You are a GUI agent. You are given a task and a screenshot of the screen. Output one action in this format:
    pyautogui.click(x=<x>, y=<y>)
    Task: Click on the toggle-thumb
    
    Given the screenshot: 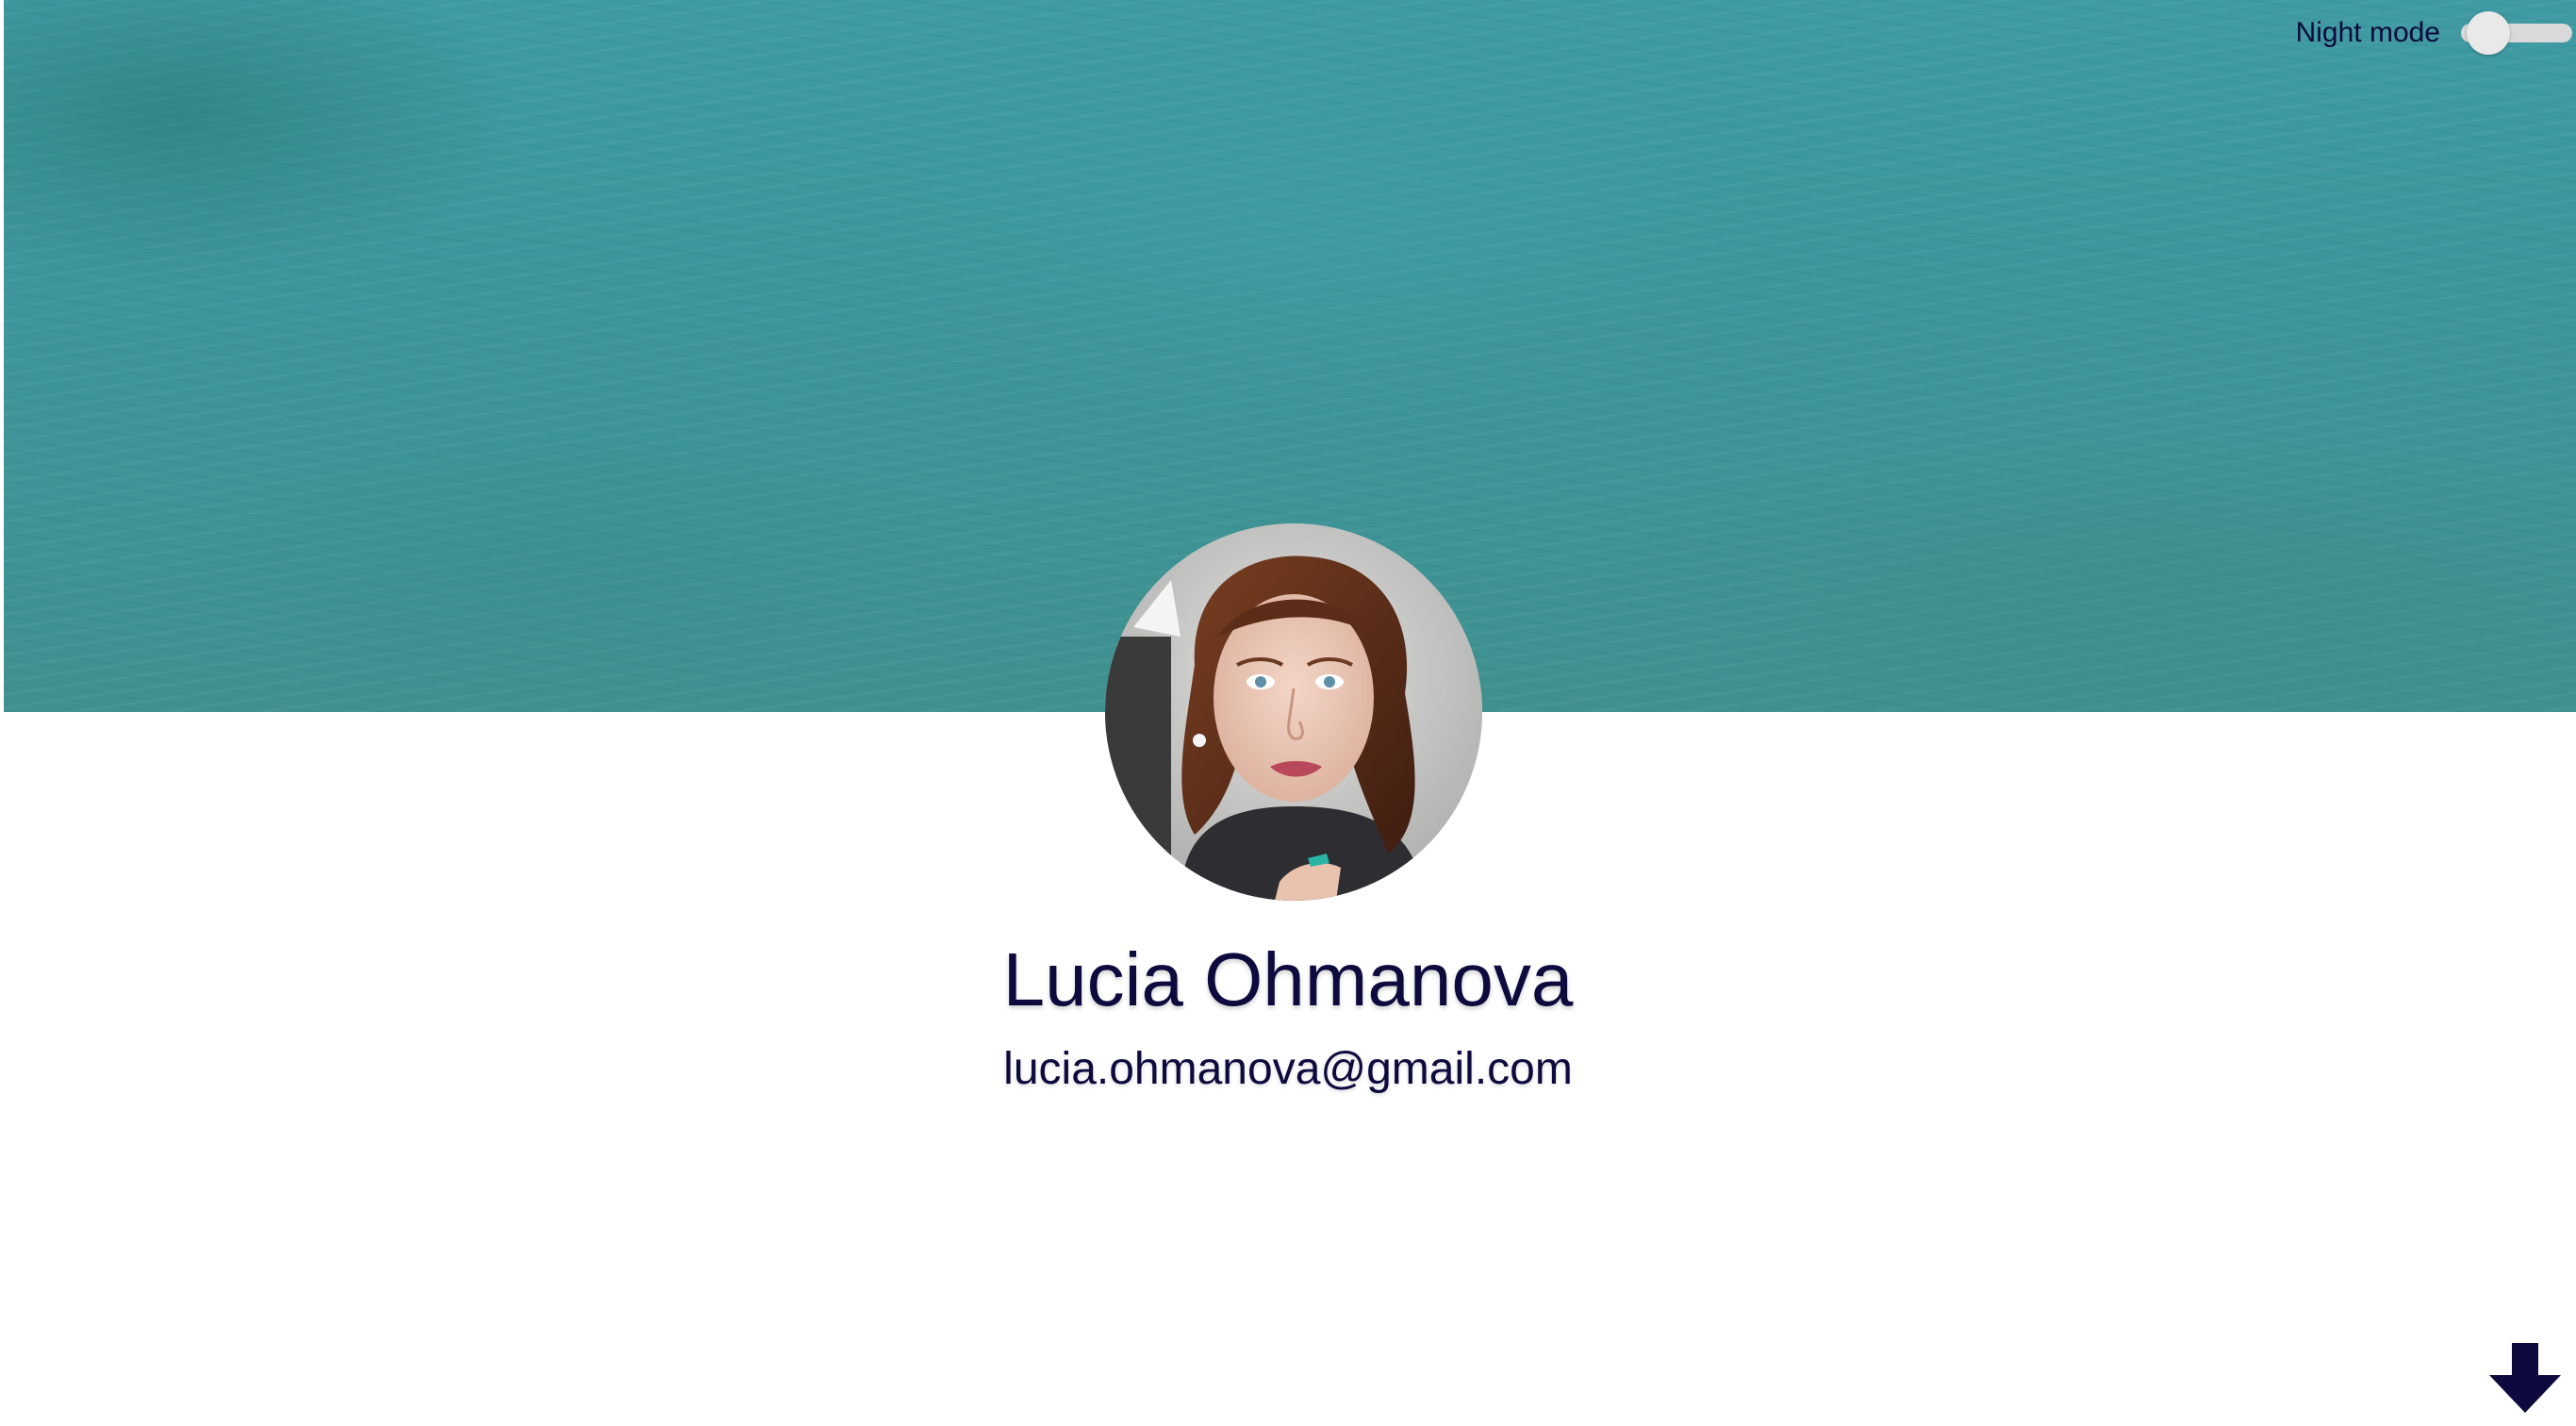 What is the action you would take?
    pyautogui.click(x=2488, y=33)
    